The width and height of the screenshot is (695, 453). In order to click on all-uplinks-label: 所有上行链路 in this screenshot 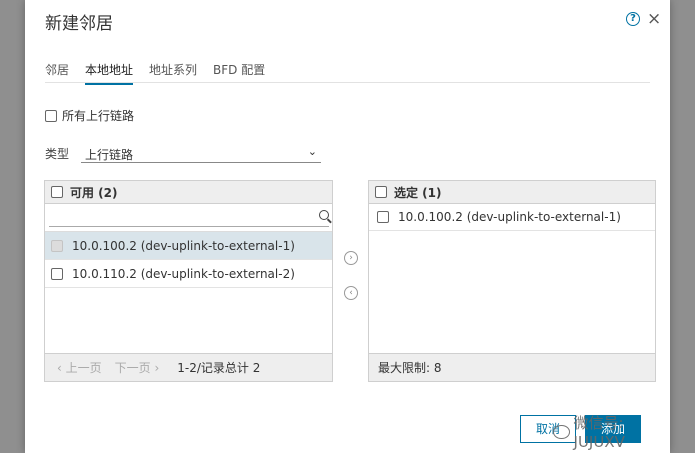, I will do `click(98, 116)`.